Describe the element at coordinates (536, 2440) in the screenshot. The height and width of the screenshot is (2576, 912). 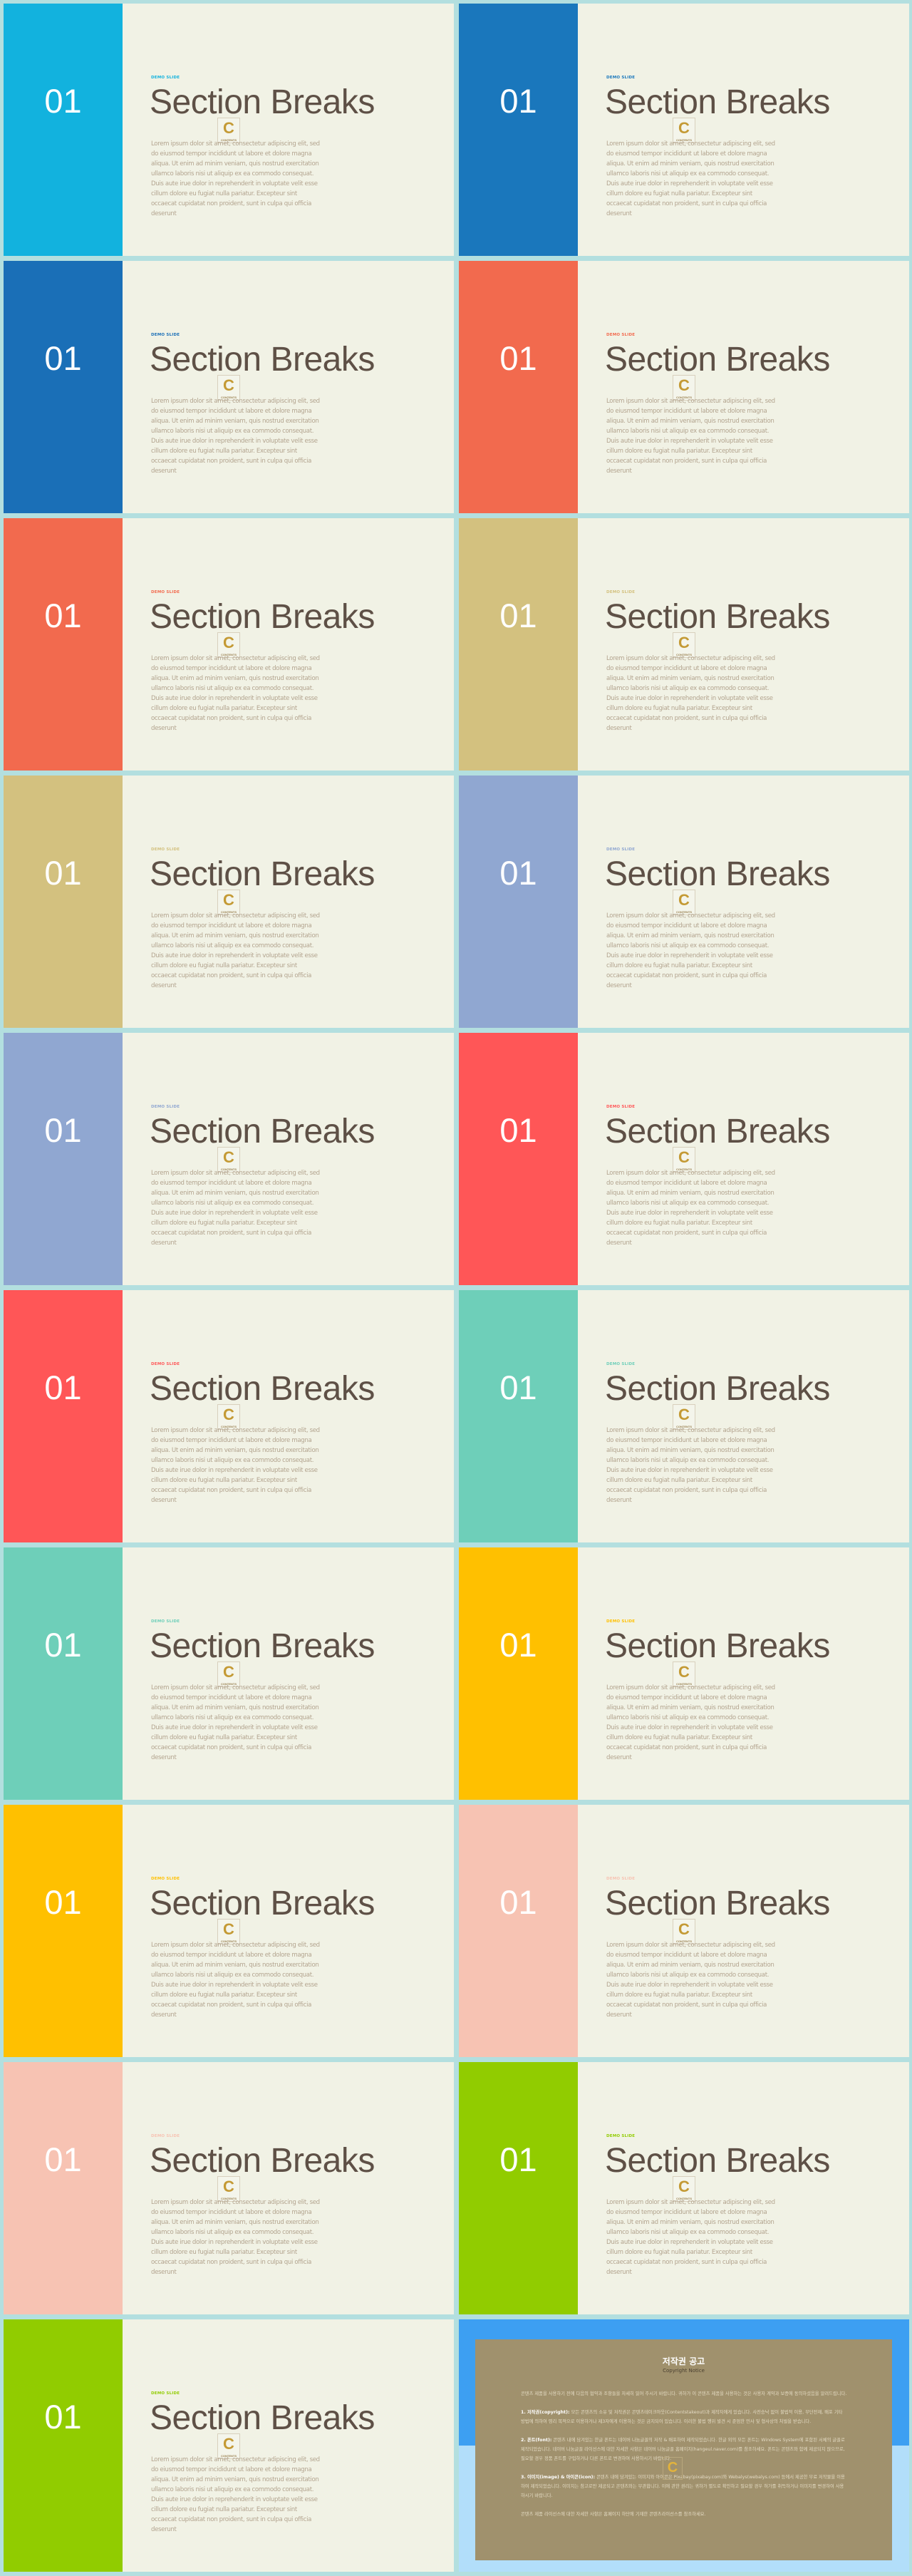
I see `notice-item-heading: 2. 폰트(font):` at that location.